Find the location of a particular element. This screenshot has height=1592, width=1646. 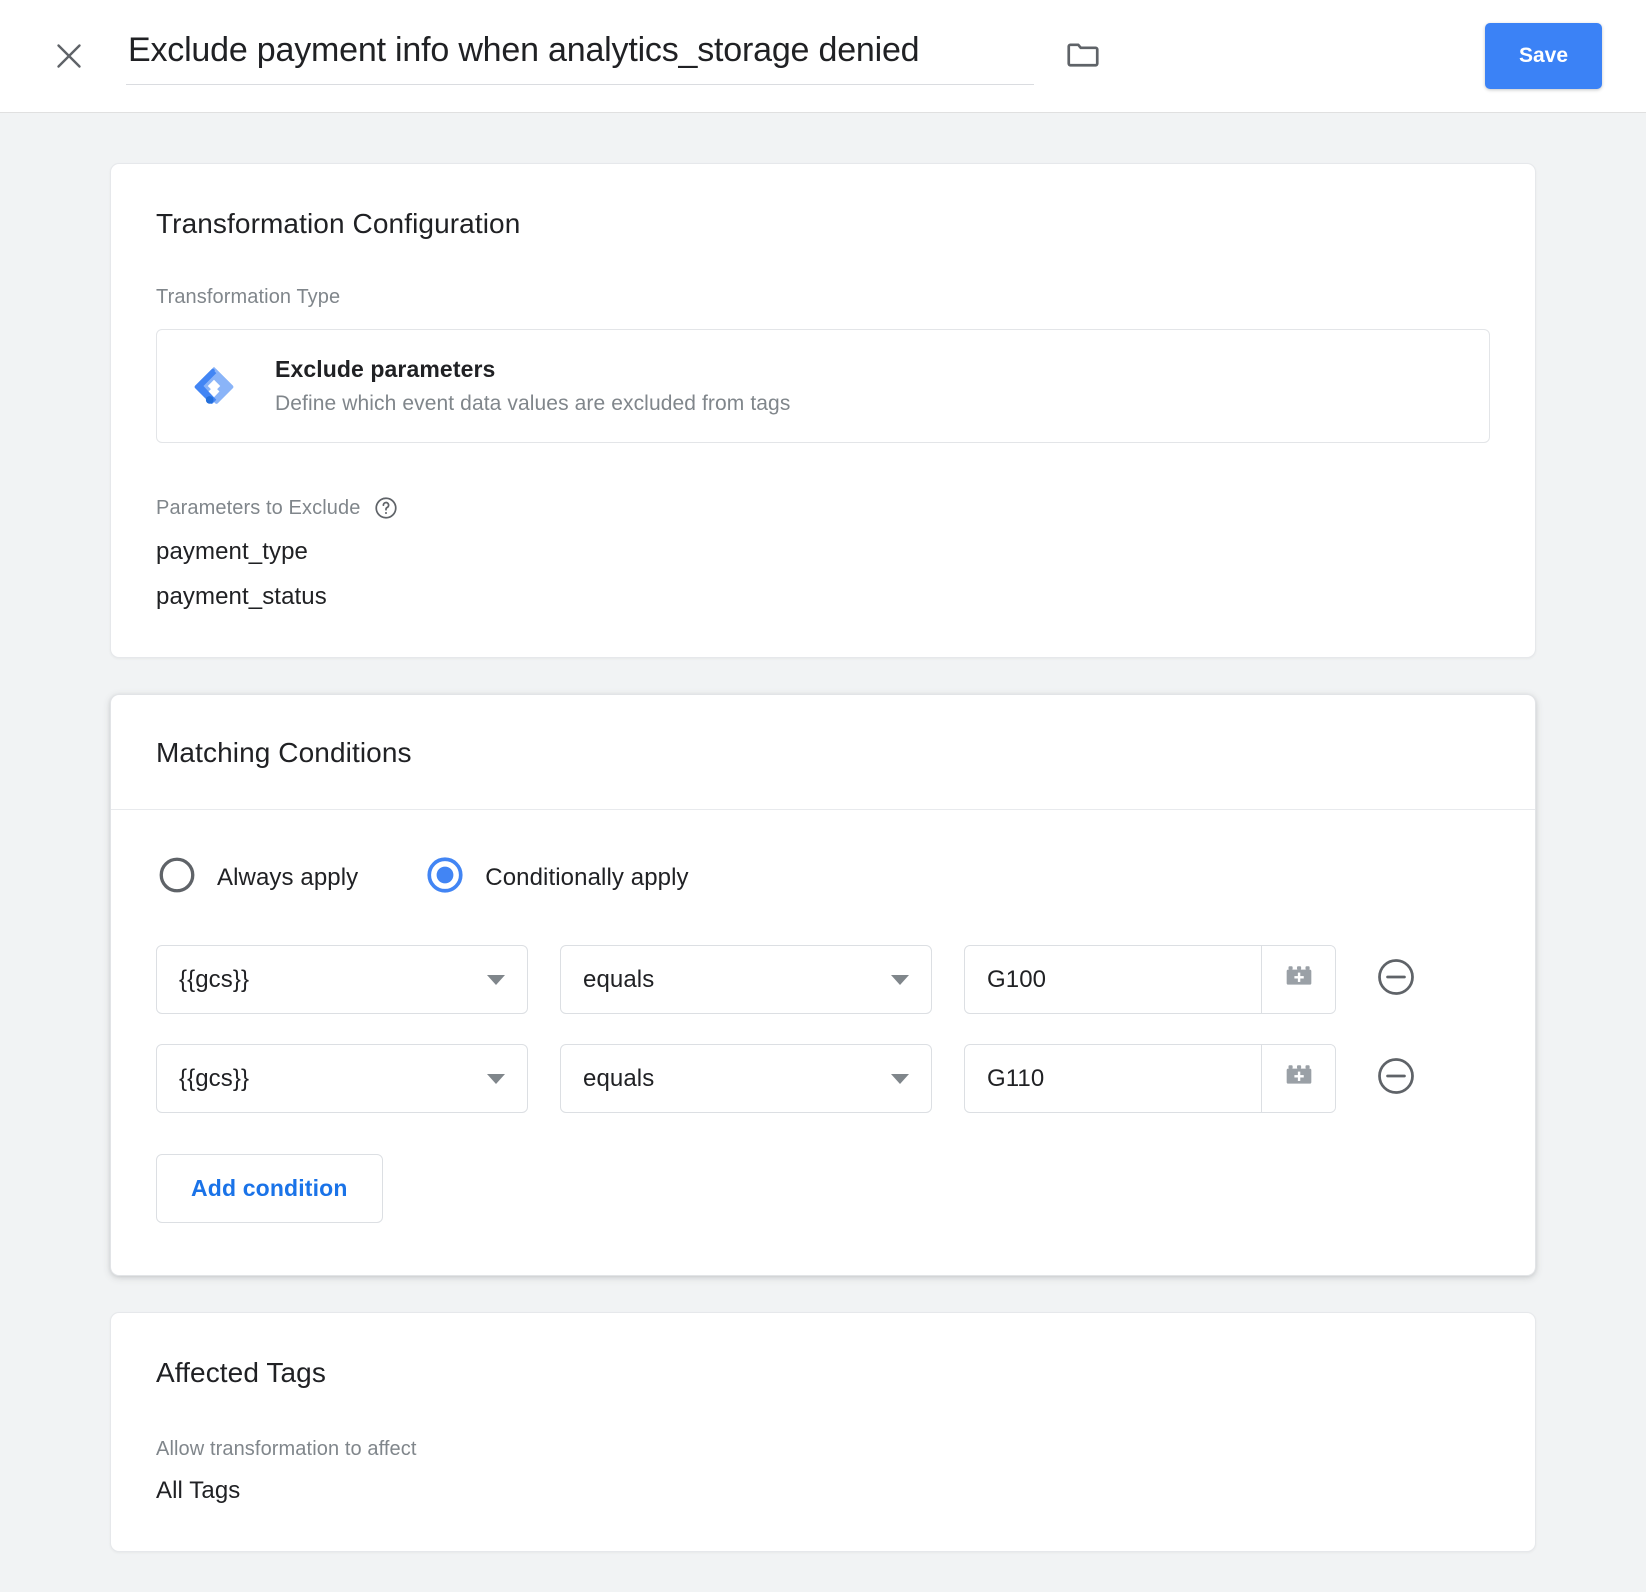

gtm-diamond-icon is located at coordinates (214, 386).